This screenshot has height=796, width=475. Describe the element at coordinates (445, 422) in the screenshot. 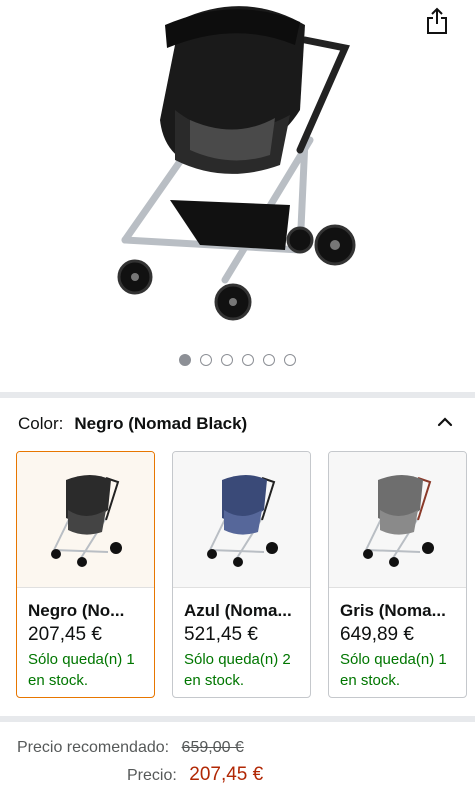

I see `chevron-up-icon` at that location.